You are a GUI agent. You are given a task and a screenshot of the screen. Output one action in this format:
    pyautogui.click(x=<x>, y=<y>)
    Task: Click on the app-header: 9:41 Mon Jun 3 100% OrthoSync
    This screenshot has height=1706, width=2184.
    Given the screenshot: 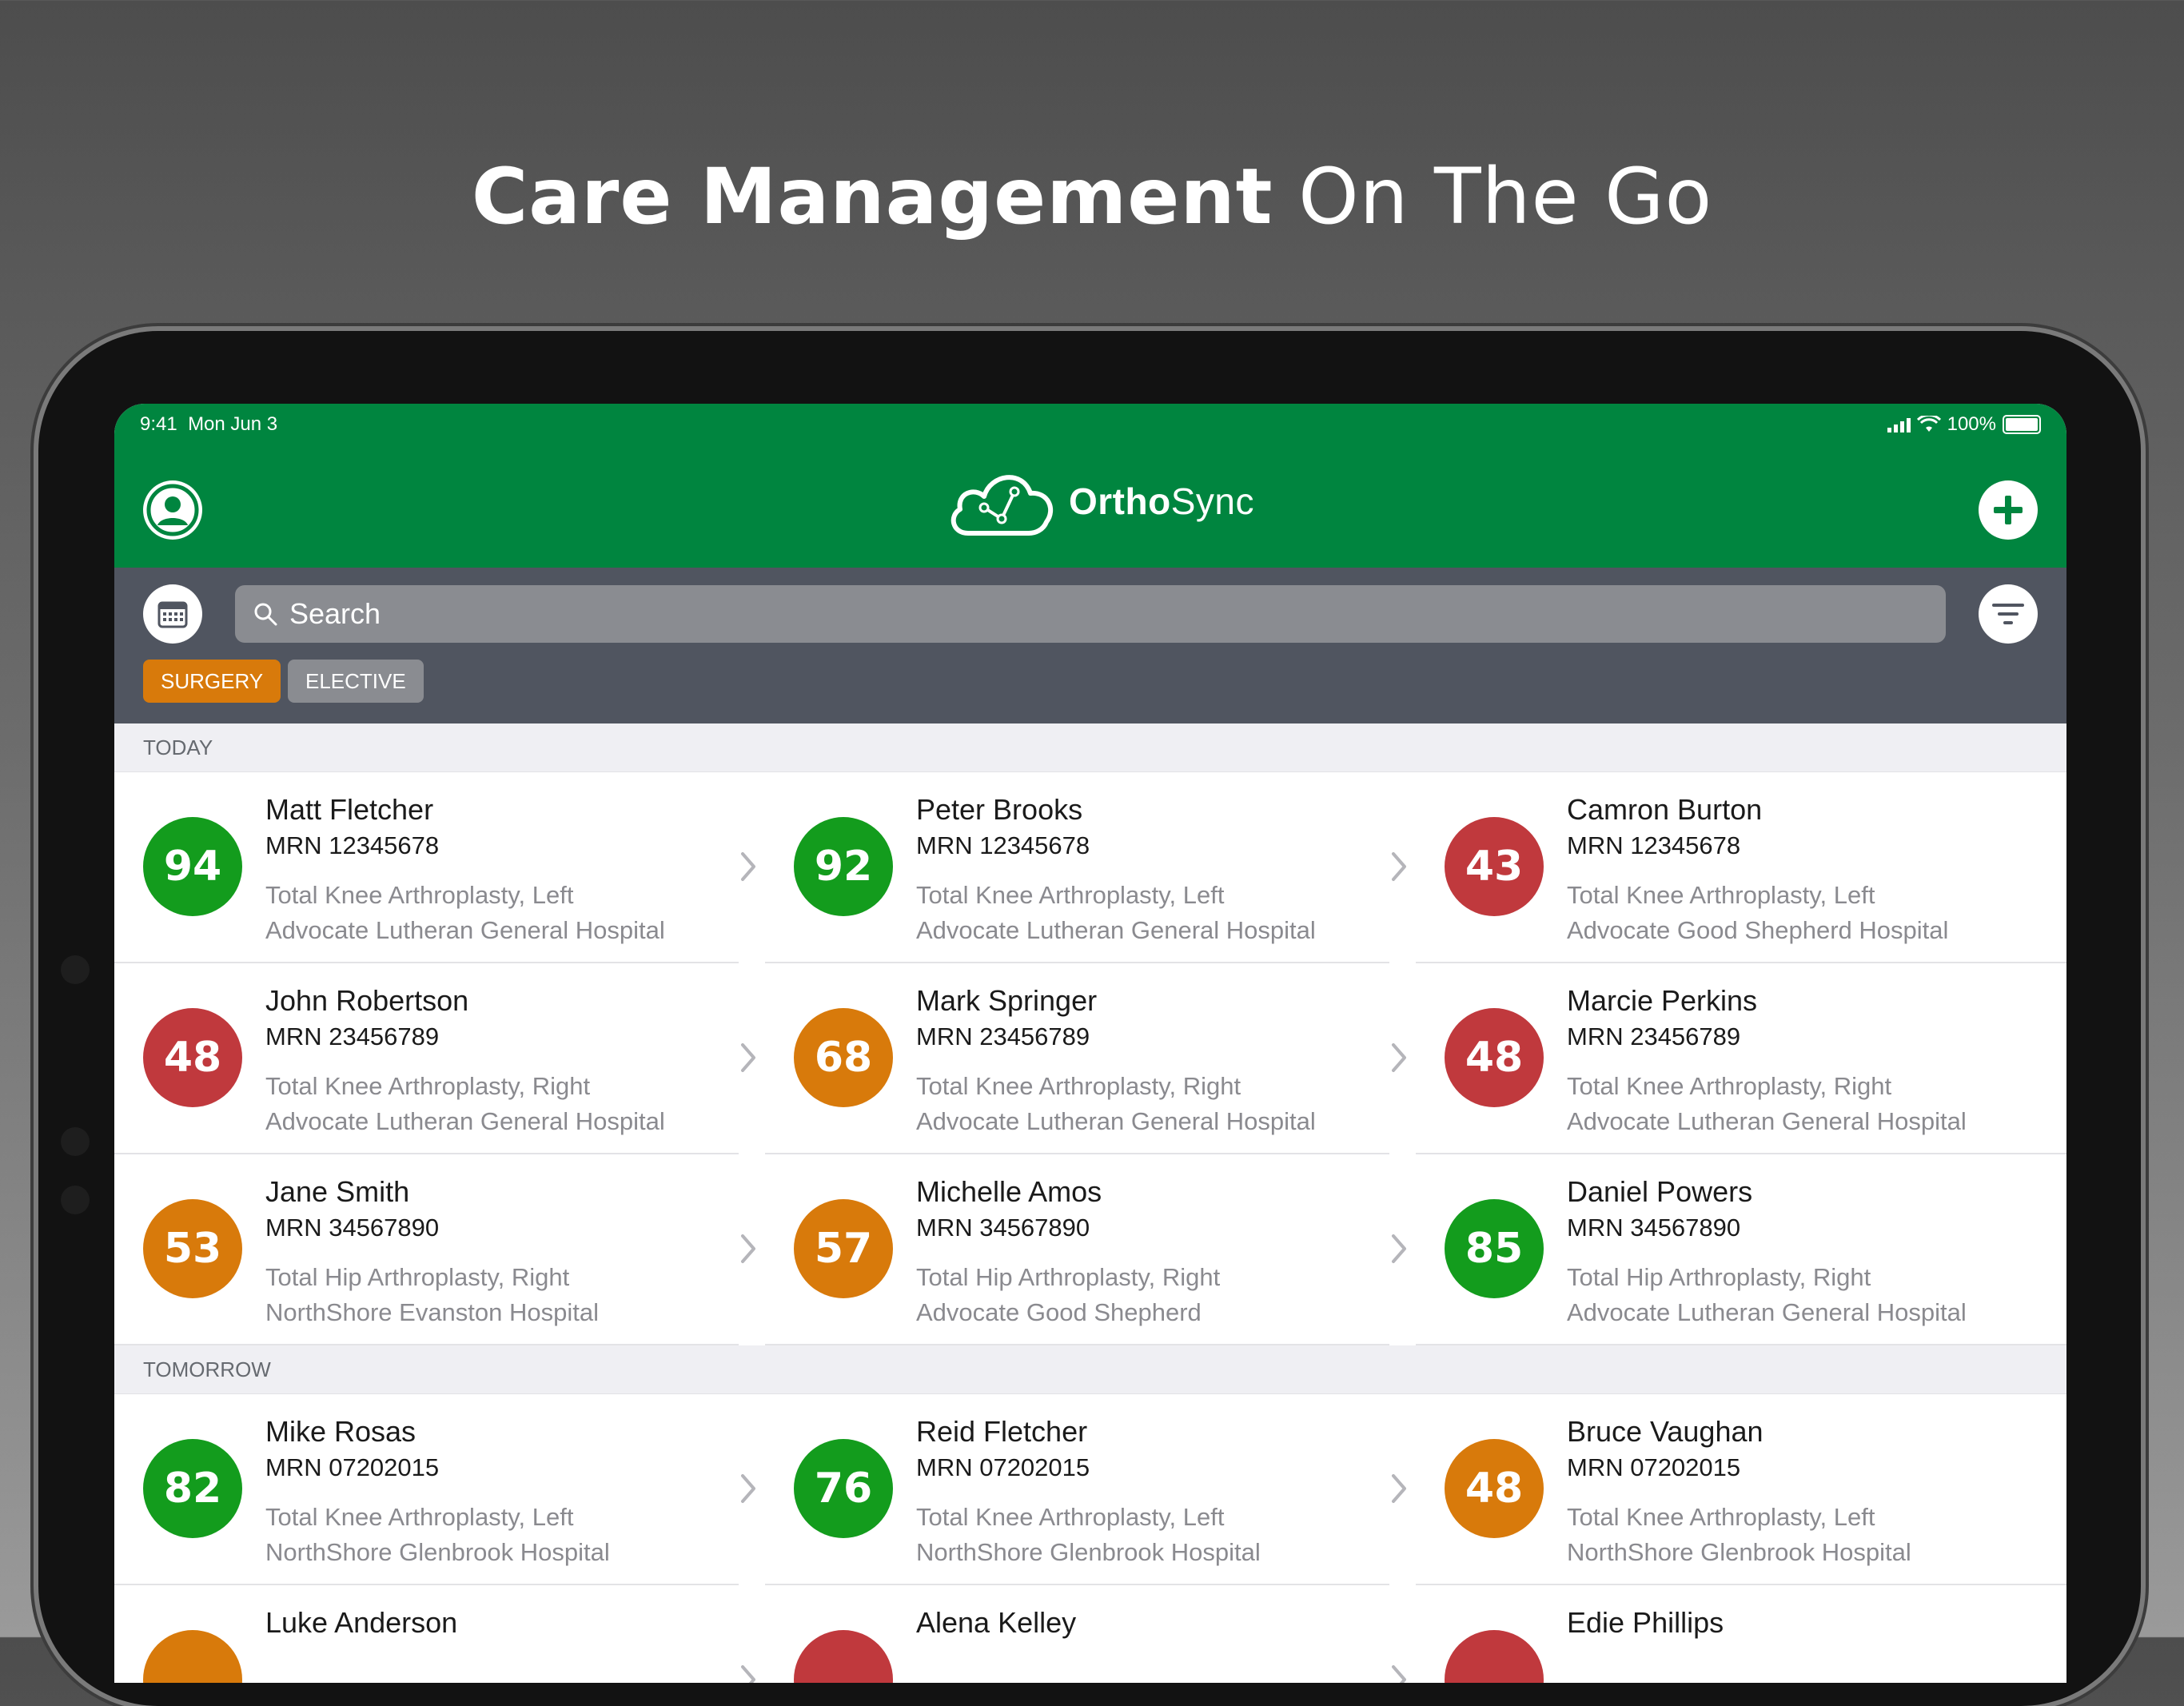 What is the action you would take?
    pyautogui.click(x=1090, y=486)
    